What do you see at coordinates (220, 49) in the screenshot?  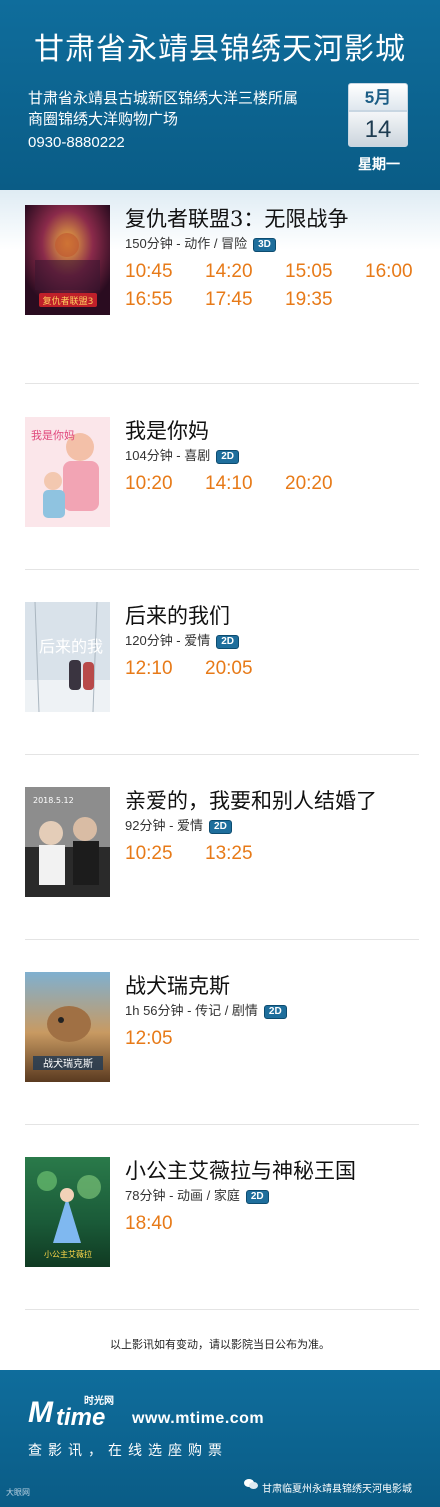 I see `cinema-name: 甘肃省永靖县锦绣天河影城` at bounding box center [220, 49].